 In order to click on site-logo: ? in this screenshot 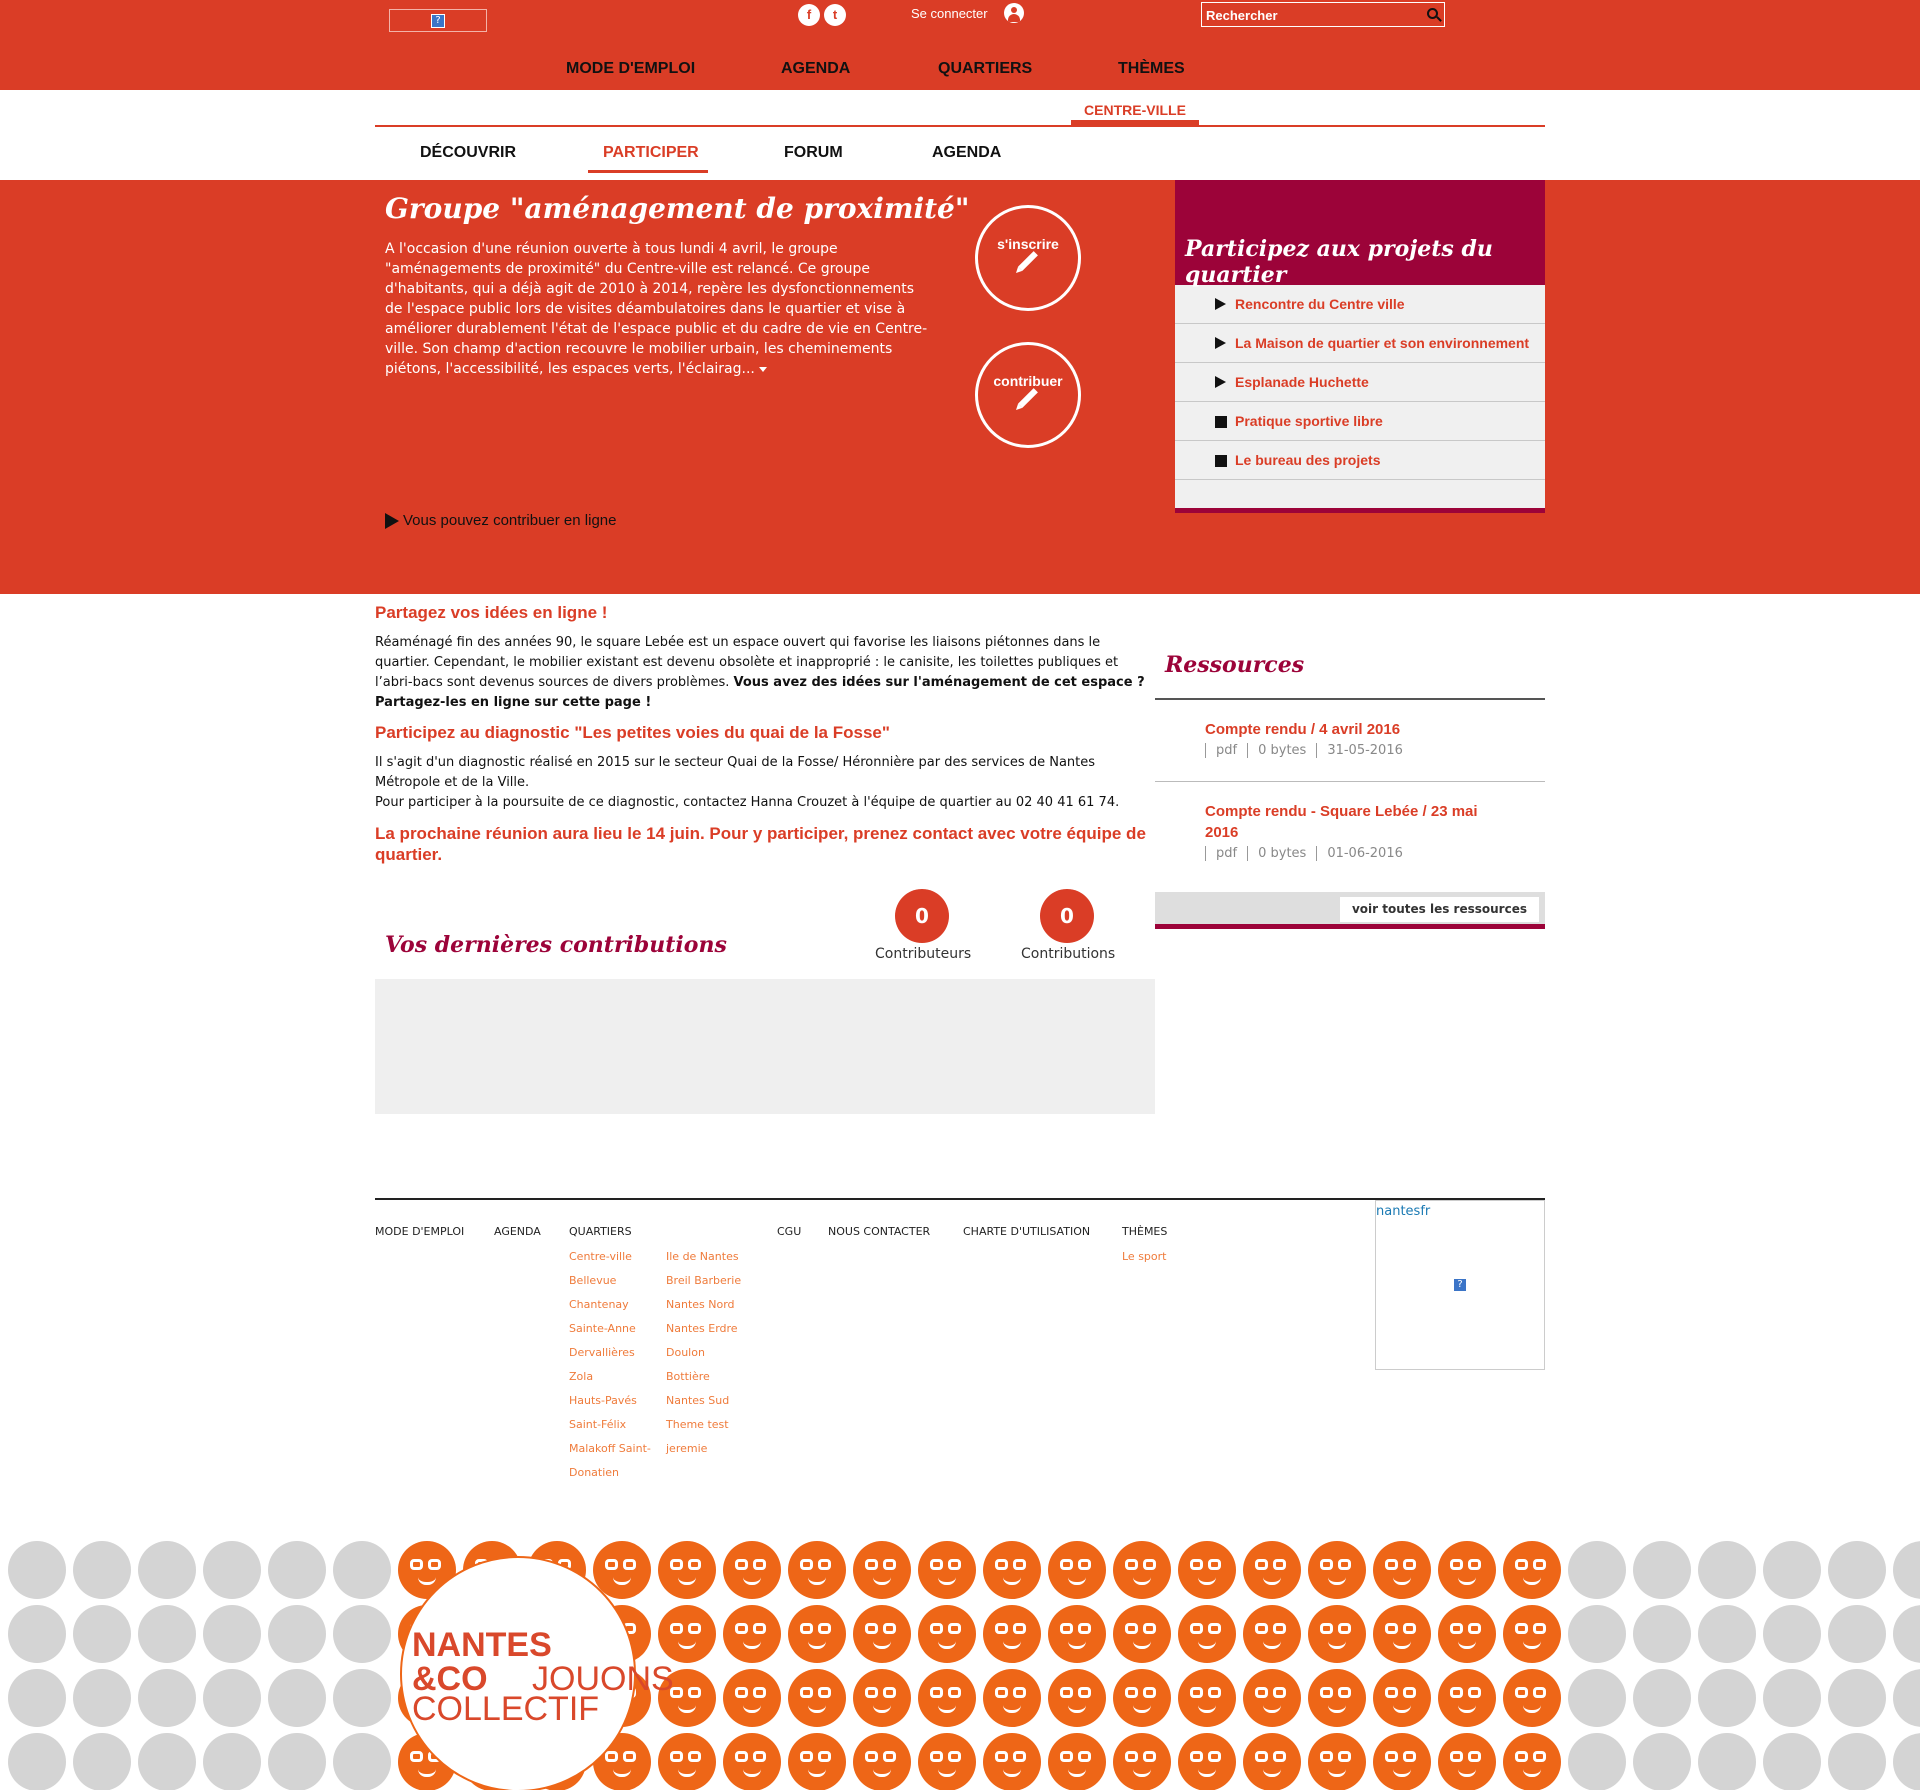, I will do `click(438, 20)`.